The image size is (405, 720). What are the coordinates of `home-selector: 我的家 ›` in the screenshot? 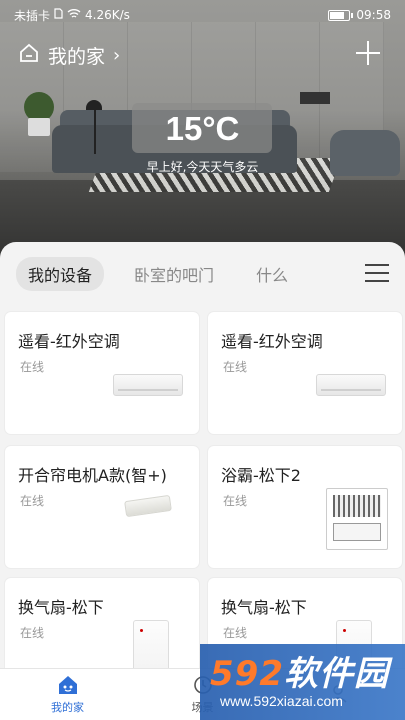 It's located at (69, 55).